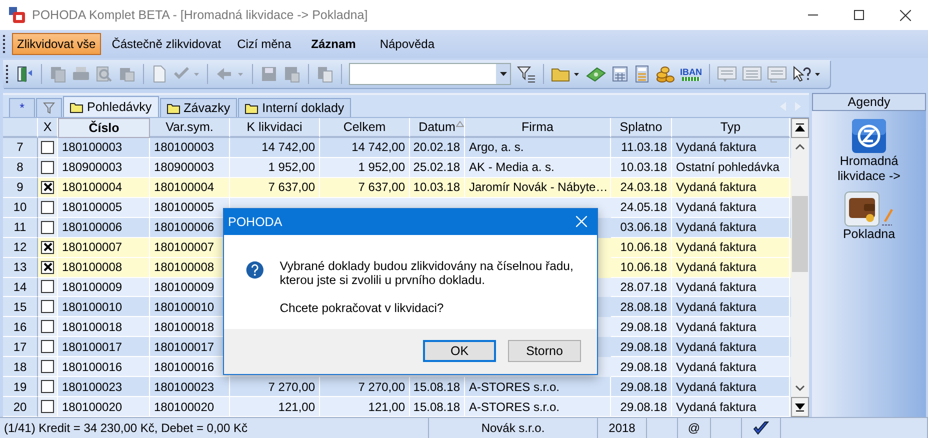 Image resolution: width=928 pixels, height=438 pixels. Describe the element at coordinates (407, 44) in the screenshot. I see `menu-item: Nápověda` at that location.